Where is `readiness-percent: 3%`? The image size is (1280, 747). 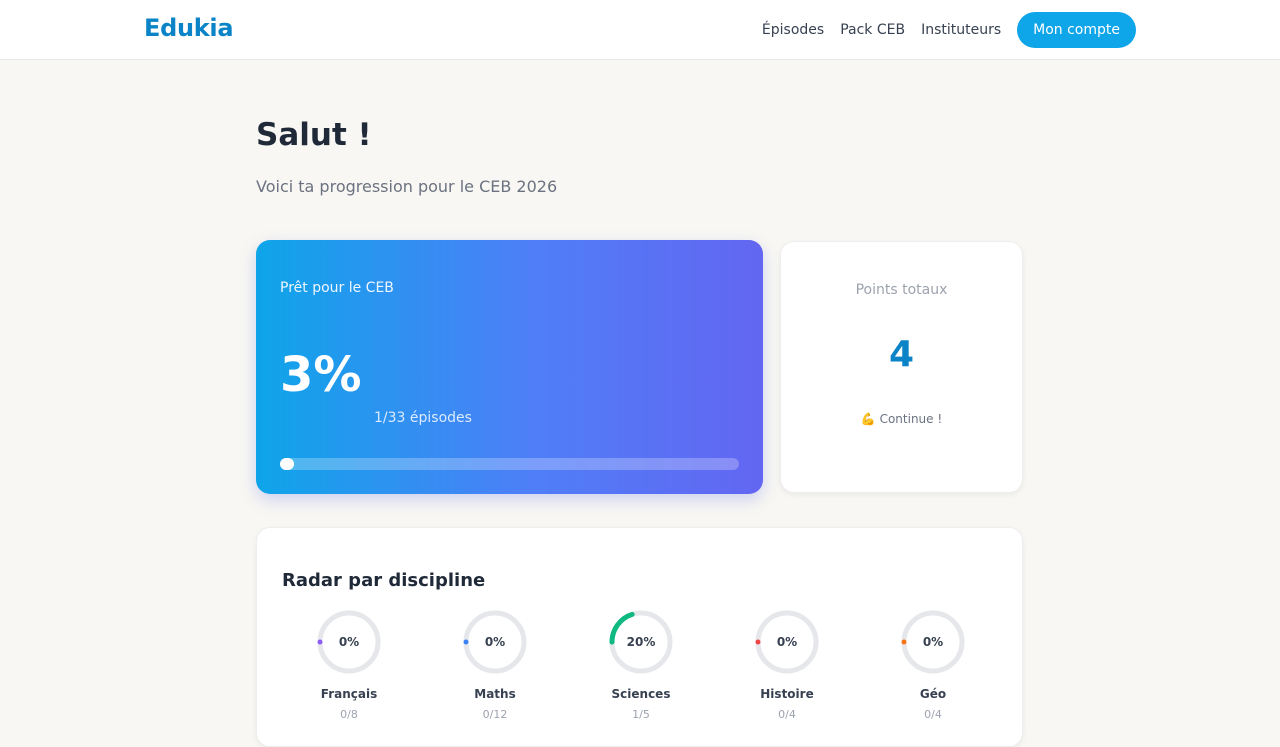 readiness-percent: 3% is located at coordinates (321, 375).